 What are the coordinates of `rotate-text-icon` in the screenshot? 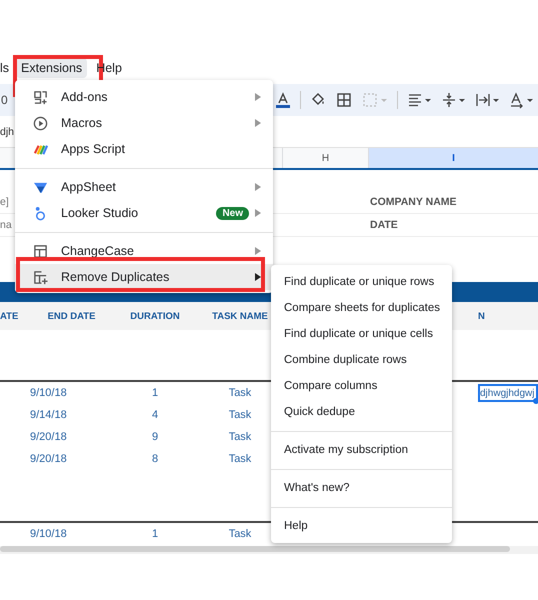 It's located at (521, 100).